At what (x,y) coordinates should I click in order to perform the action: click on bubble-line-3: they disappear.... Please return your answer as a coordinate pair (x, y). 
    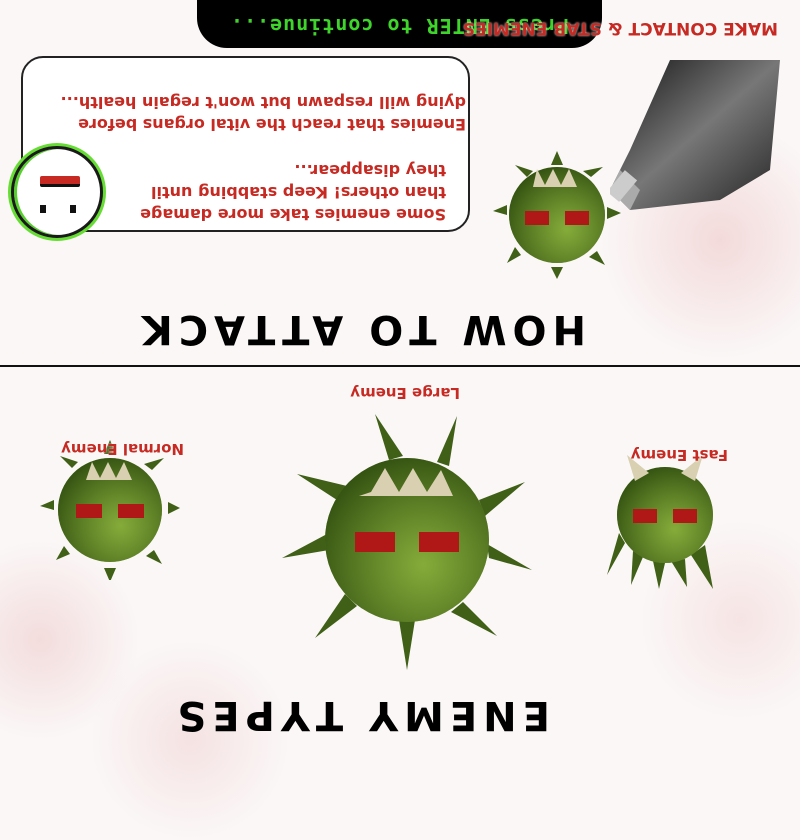
    Looking at the image, I should click on (370, 170).